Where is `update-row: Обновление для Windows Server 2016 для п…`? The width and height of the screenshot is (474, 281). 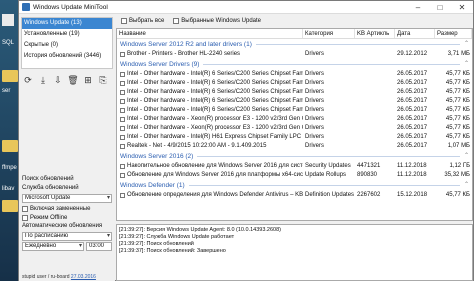 update-row: Обновление для Windows Server 2016 для п… is located at coordinates (294, 175).